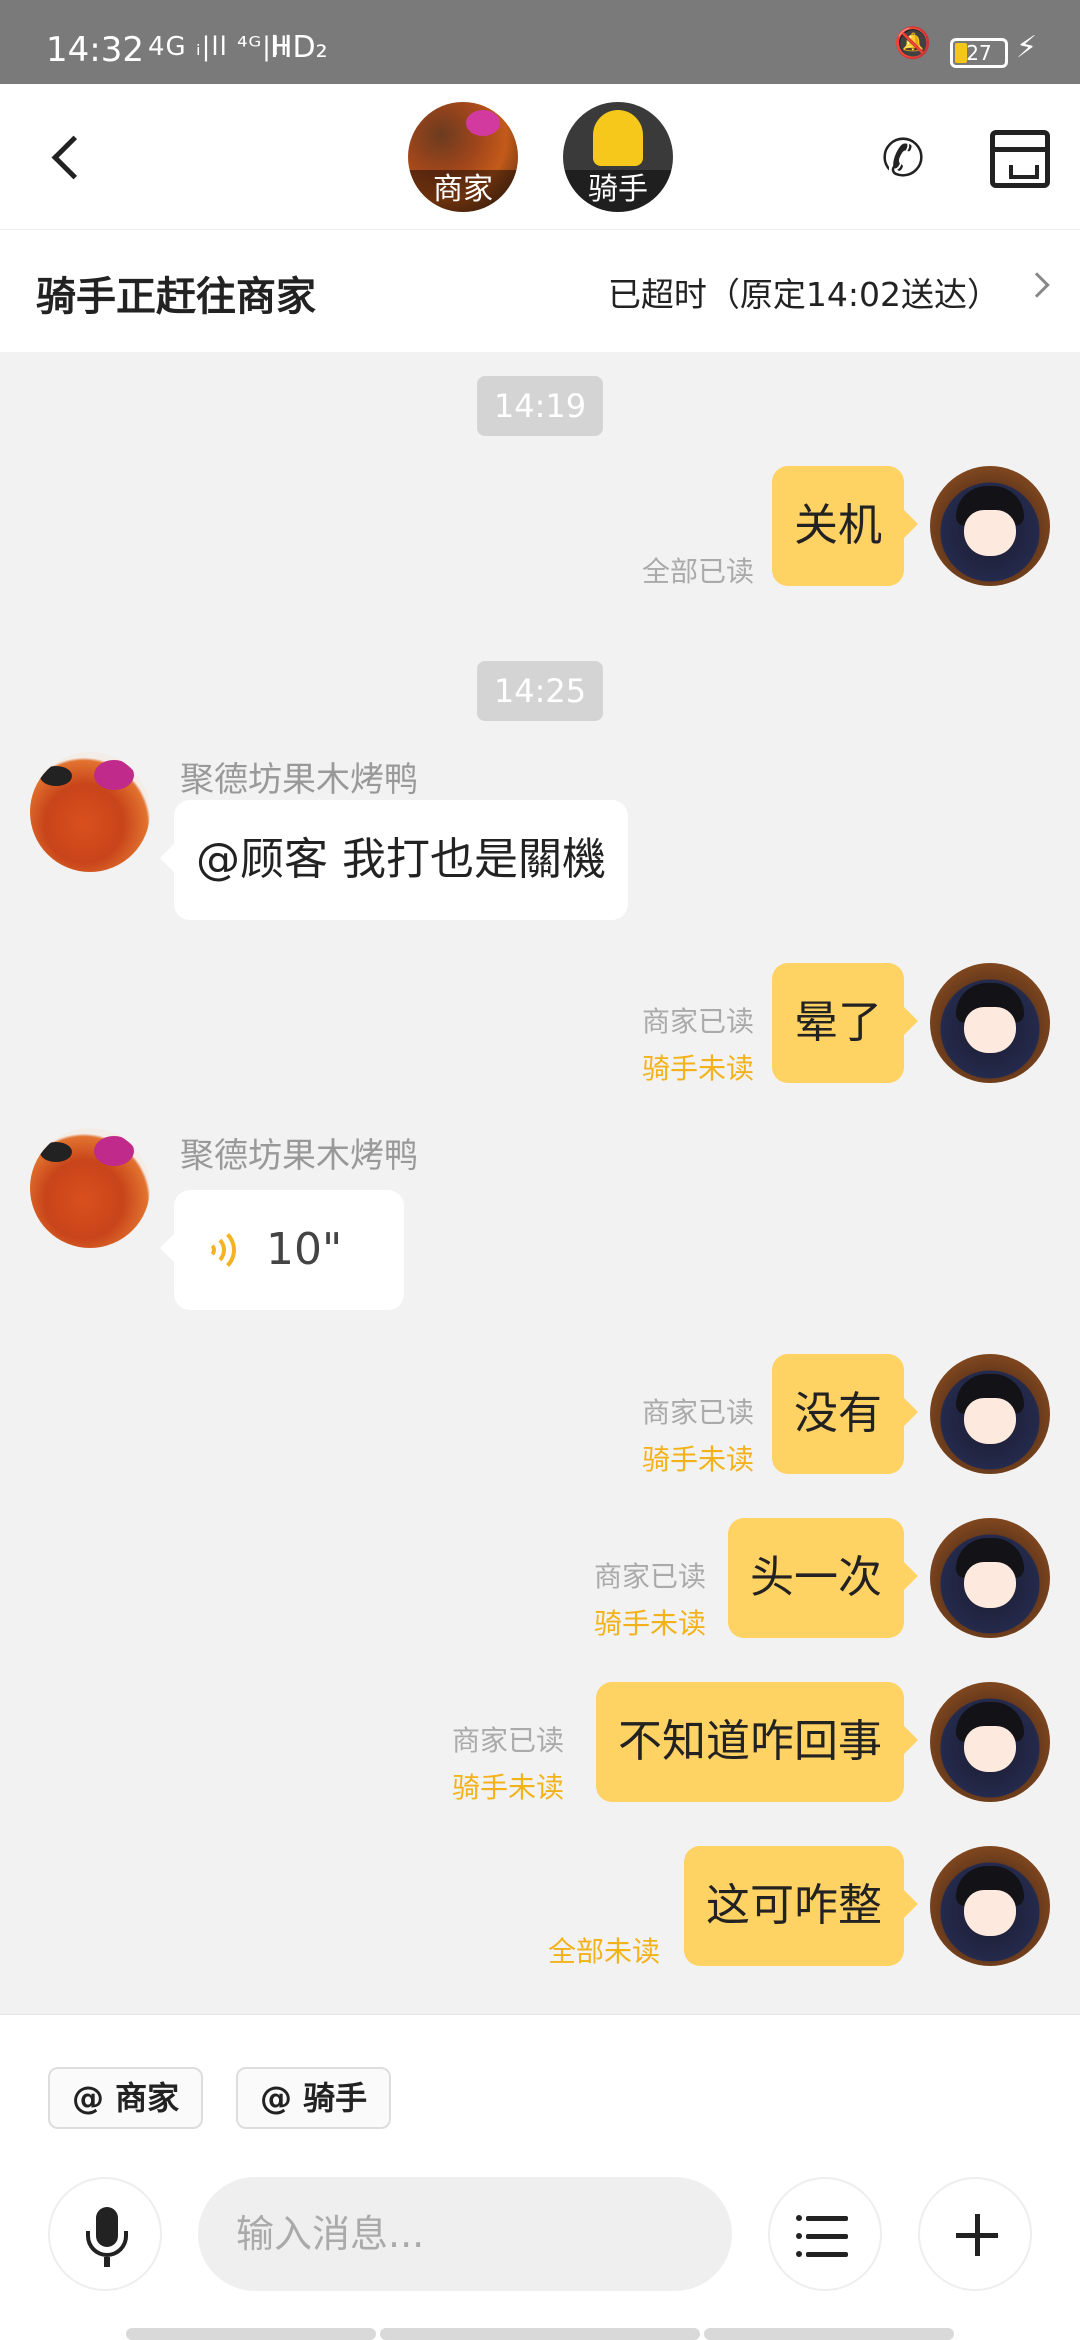  I want to click on read-status: 全部未读, so click(603, 1951).